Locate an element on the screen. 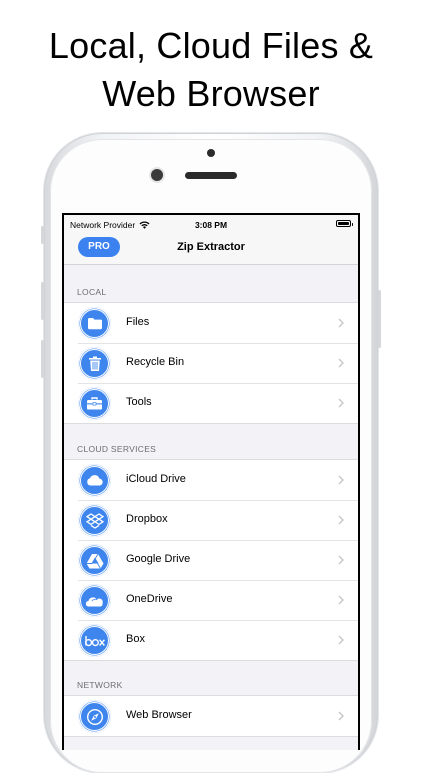 This screenshot has width=422, height=773. list-item-label: Tools is located at coordinates (139, 402).